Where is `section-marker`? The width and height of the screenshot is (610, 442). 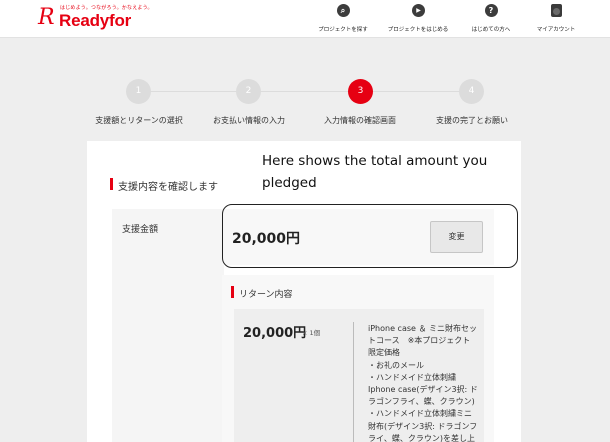 section-marker is located at coordinates (111, 184).